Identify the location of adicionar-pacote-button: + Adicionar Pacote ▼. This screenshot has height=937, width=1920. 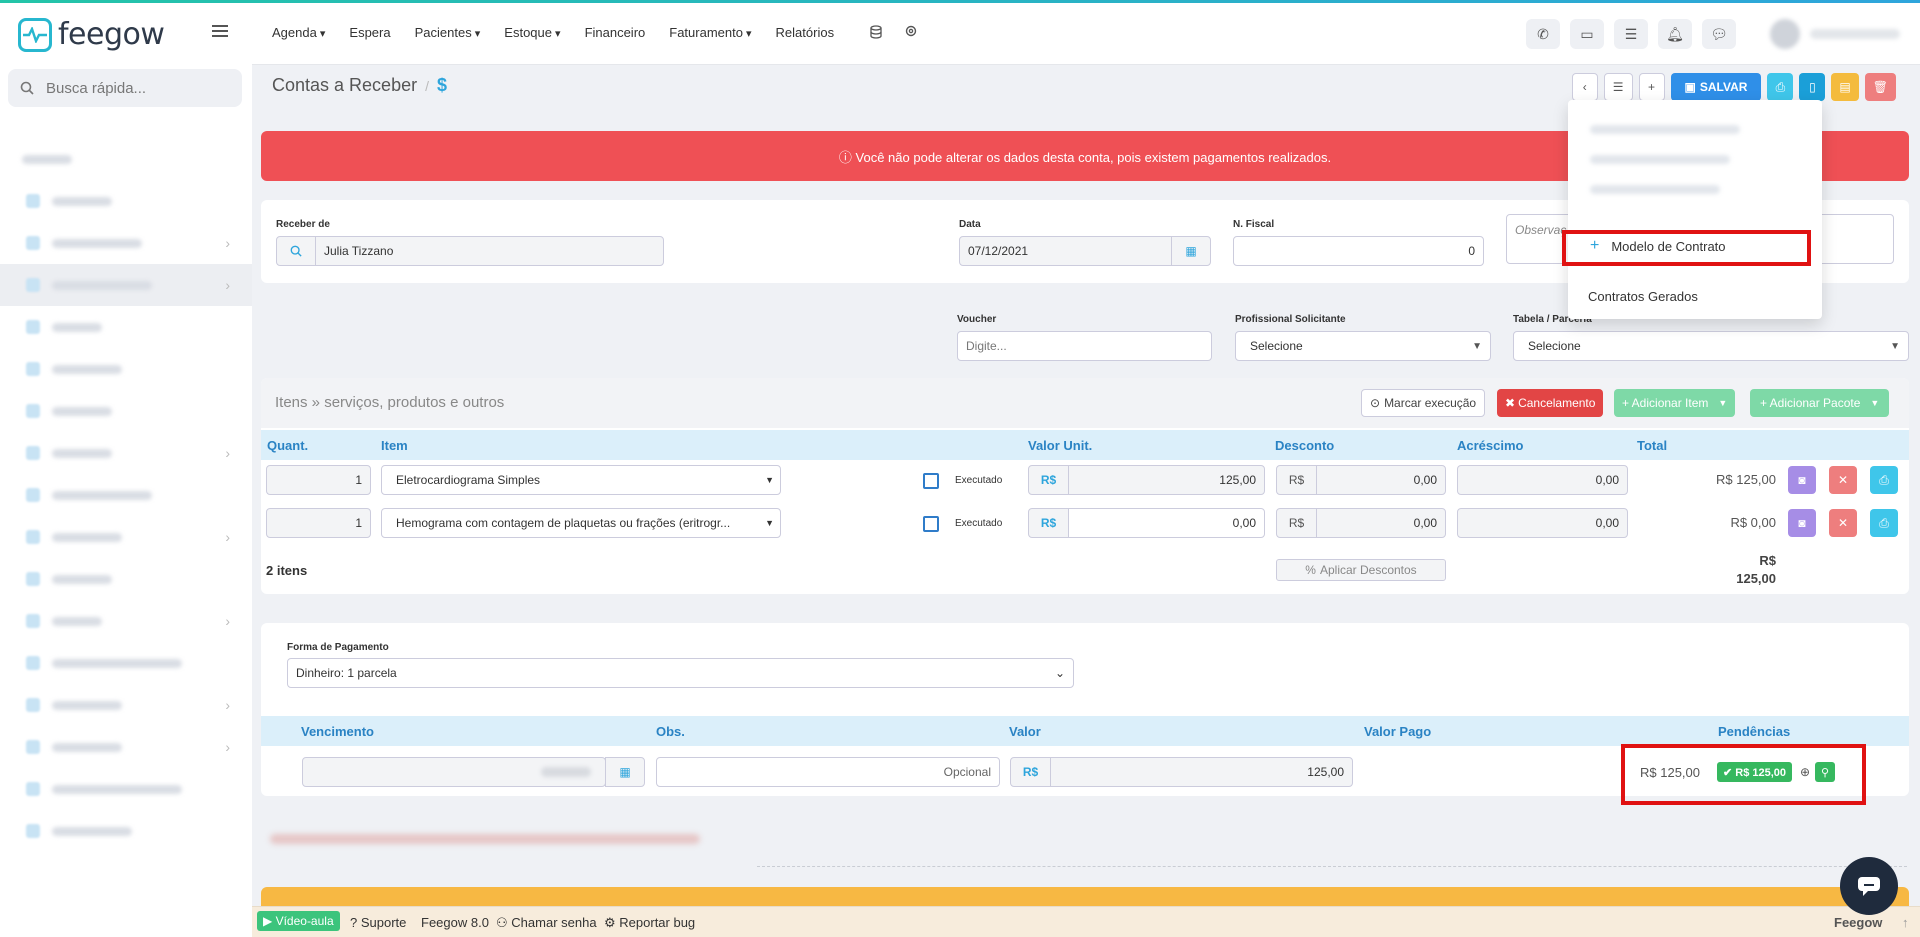
(1820, 403).